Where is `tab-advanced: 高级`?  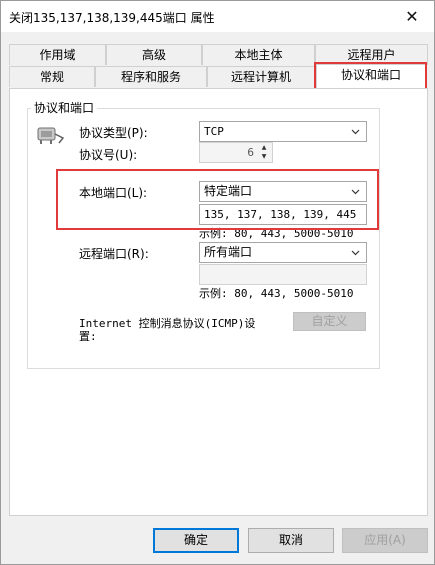
tab-advanced: 高级 is located at coordinates (154, 54).